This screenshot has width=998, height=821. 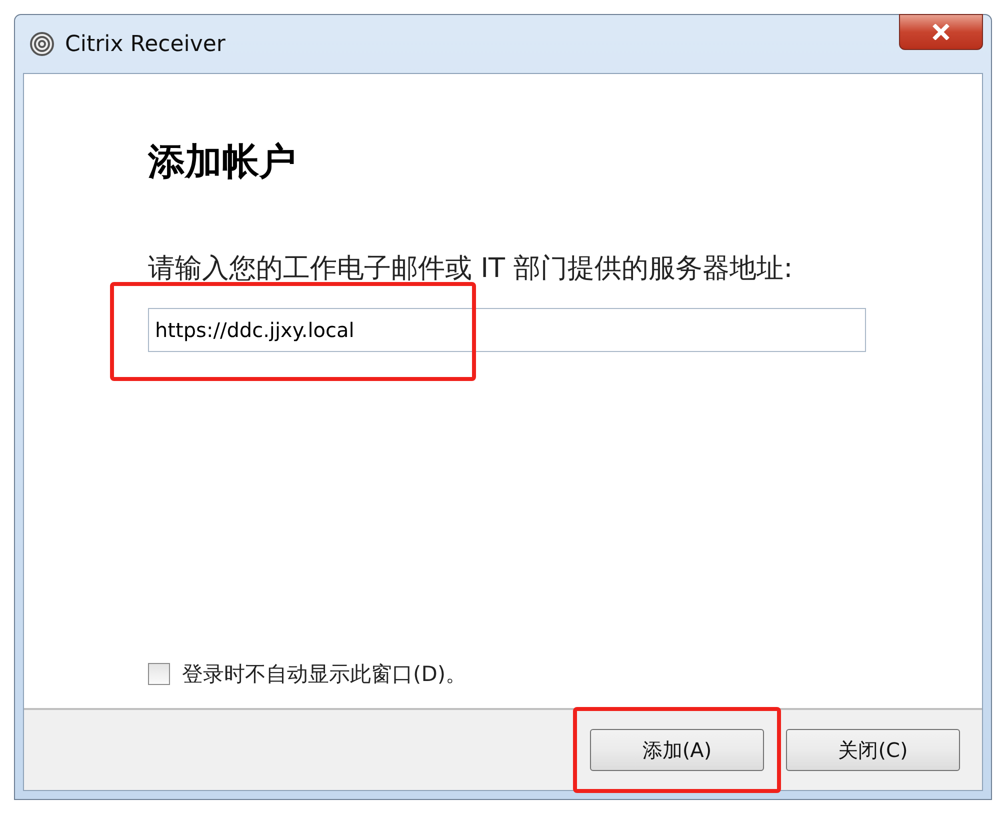 What do you see at coordinates (159, 674) in the screenshot?
I see `checkbox` at bounding box center [159, 674].